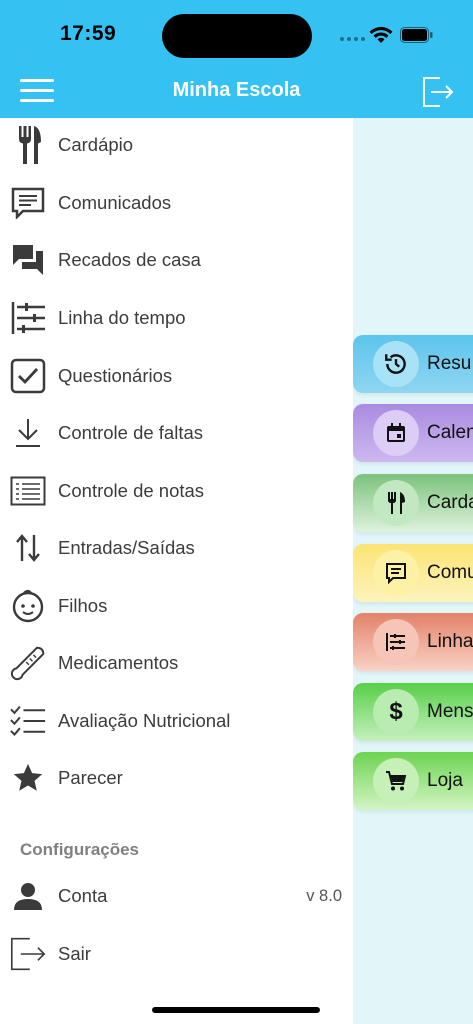  I want to click on drawer-item-controle-faltas: Controle de faltas, so click(176, 433).